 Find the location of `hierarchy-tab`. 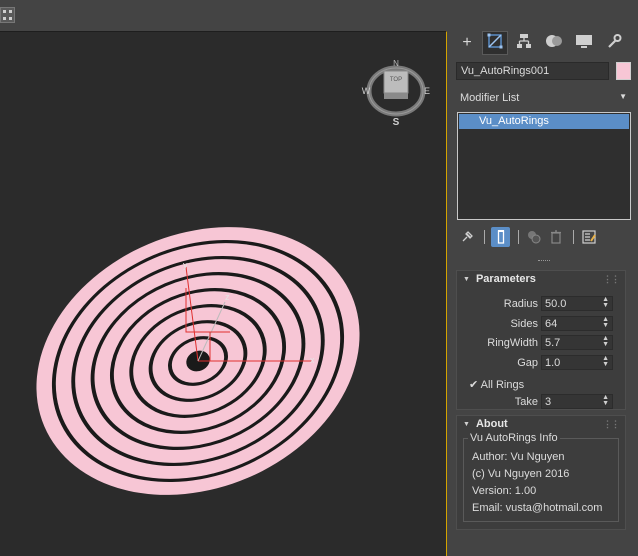

hierarchy-tab is located at coordinates (524, 43).